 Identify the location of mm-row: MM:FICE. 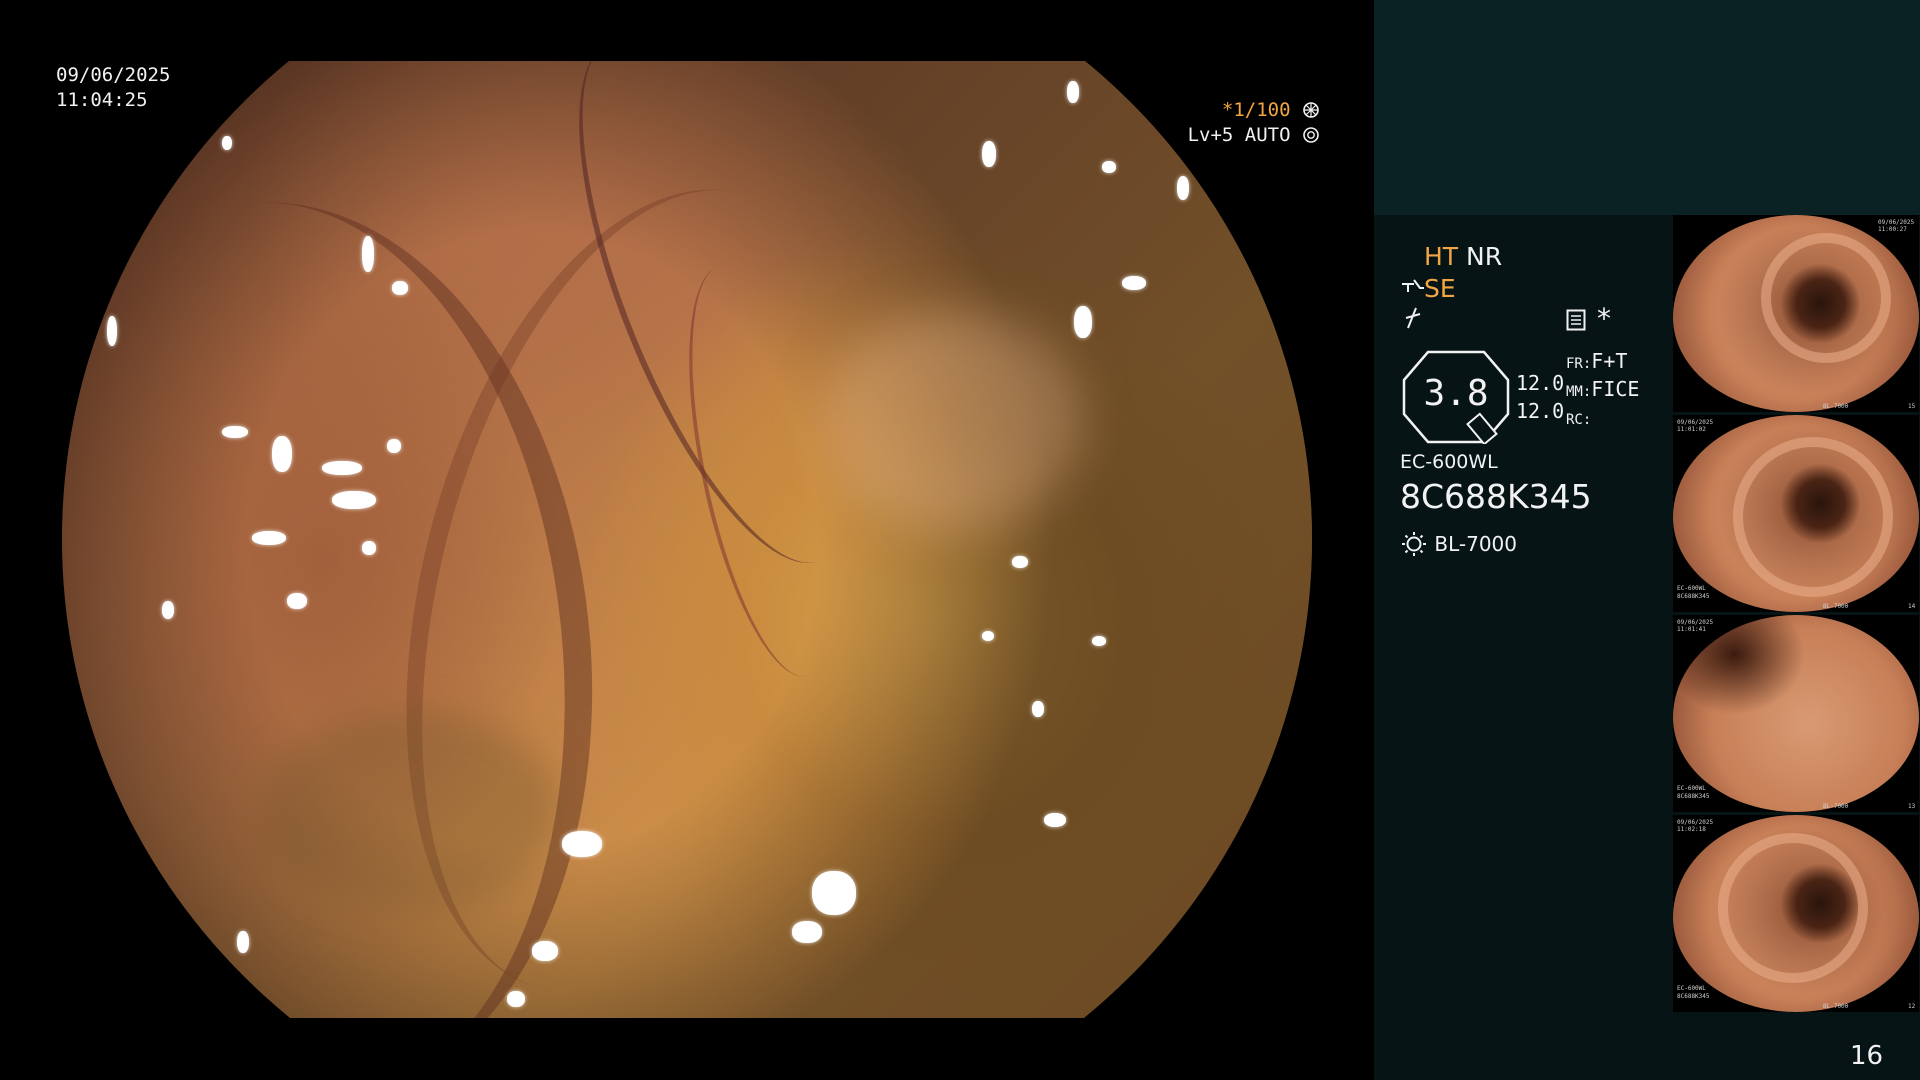
(1602, 391).